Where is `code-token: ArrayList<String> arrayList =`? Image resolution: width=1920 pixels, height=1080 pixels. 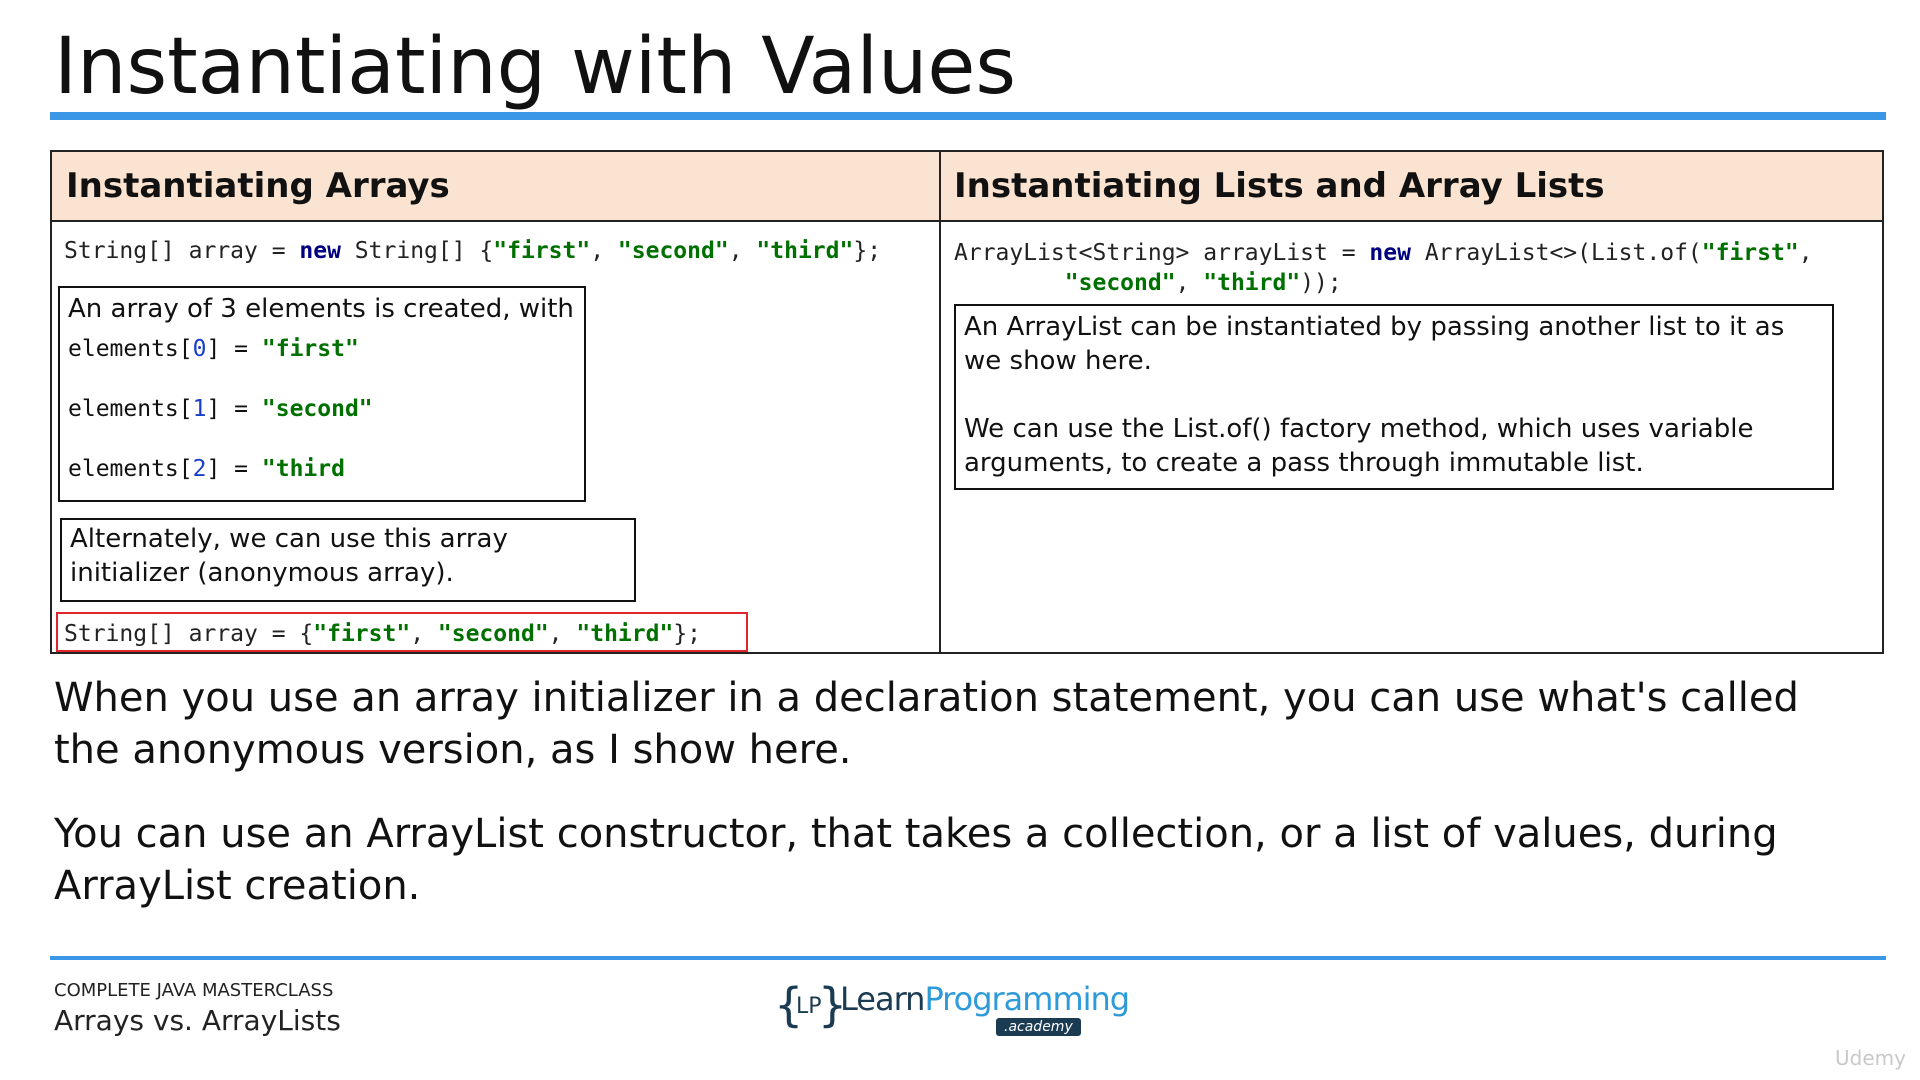 code-token: ArrayList<String> arrayList = is located at coordinates (1162, 253).